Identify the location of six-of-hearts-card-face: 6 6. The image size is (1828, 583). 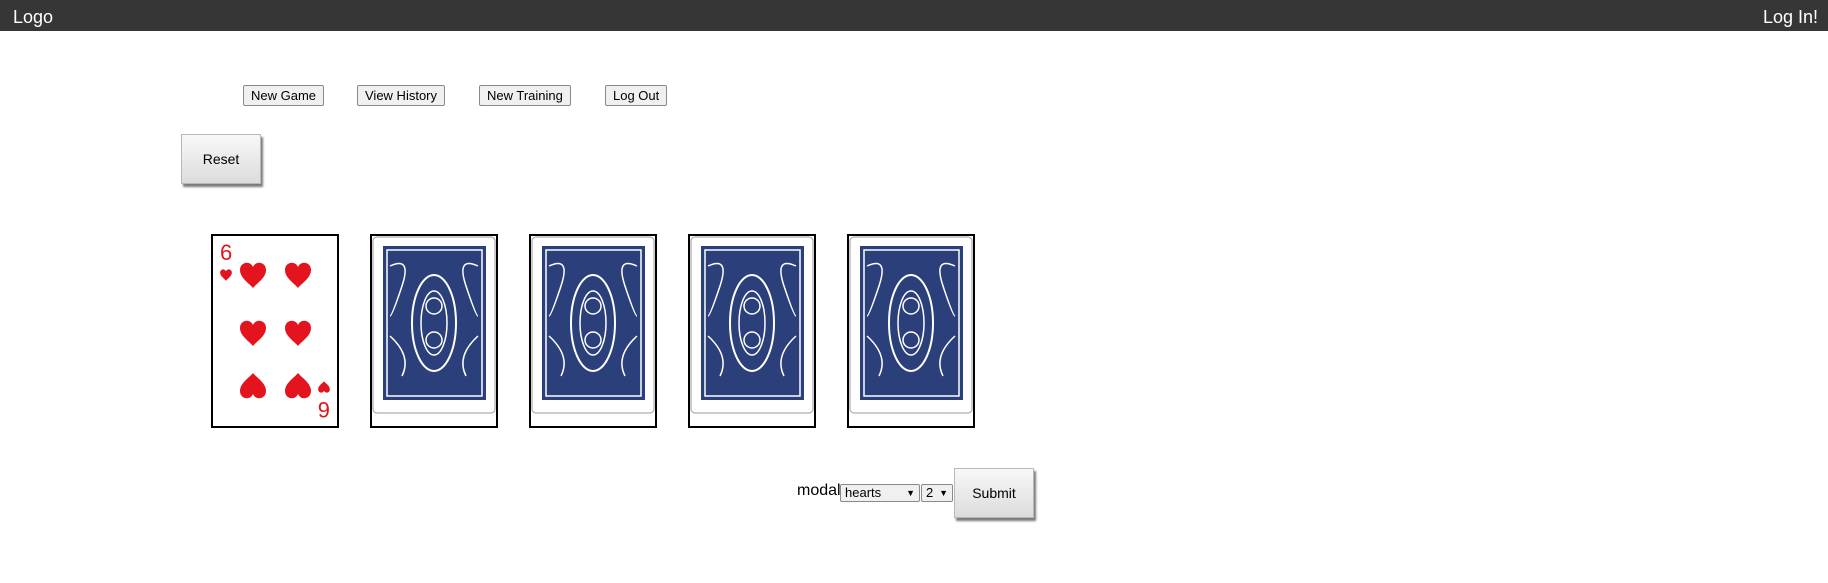
(275, 331).